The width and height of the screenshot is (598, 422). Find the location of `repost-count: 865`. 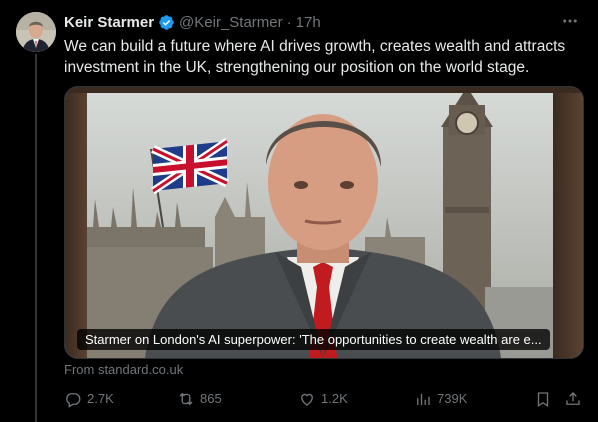

repost-count: 865 is located at coordinates (211, 398).